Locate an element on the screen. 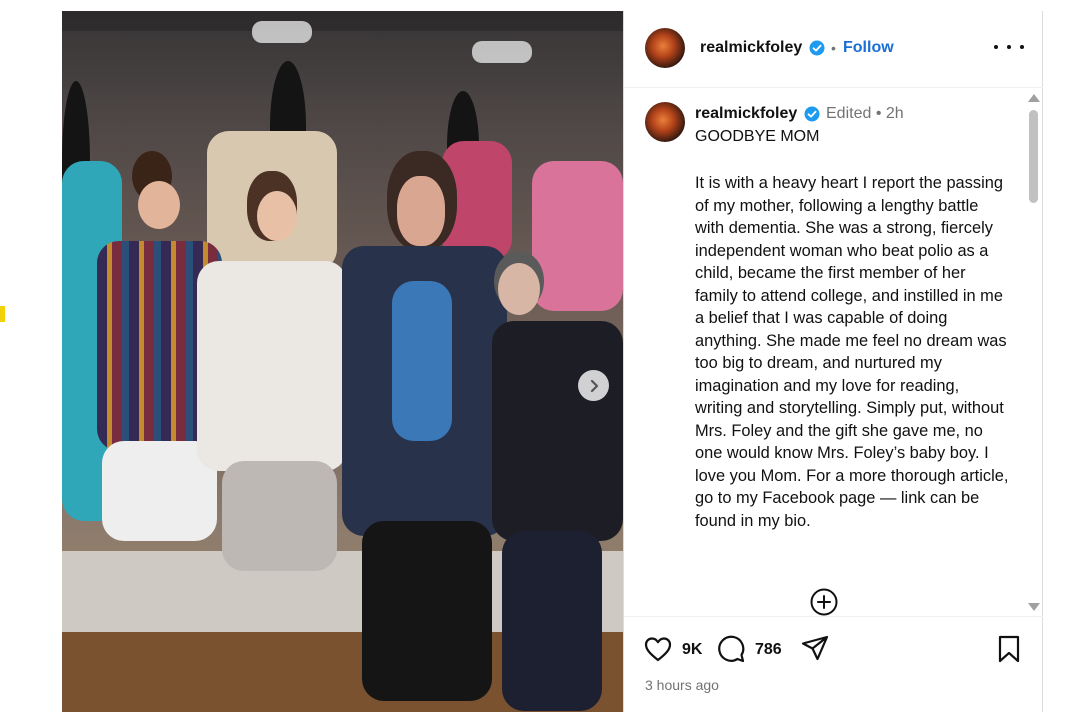 The width and height of the screenshot is (1068, 713). chevron-right-icon is located at coordinates (594, 385).